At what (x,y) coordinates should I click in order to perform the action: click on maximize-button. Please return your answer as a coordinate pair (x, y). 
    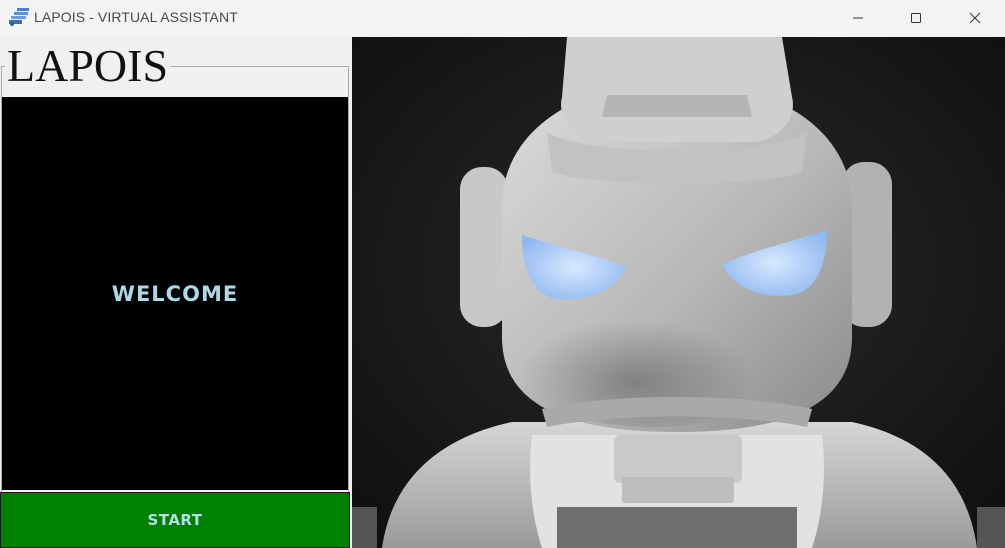
    Looking at the image, I should click on (916, 18).